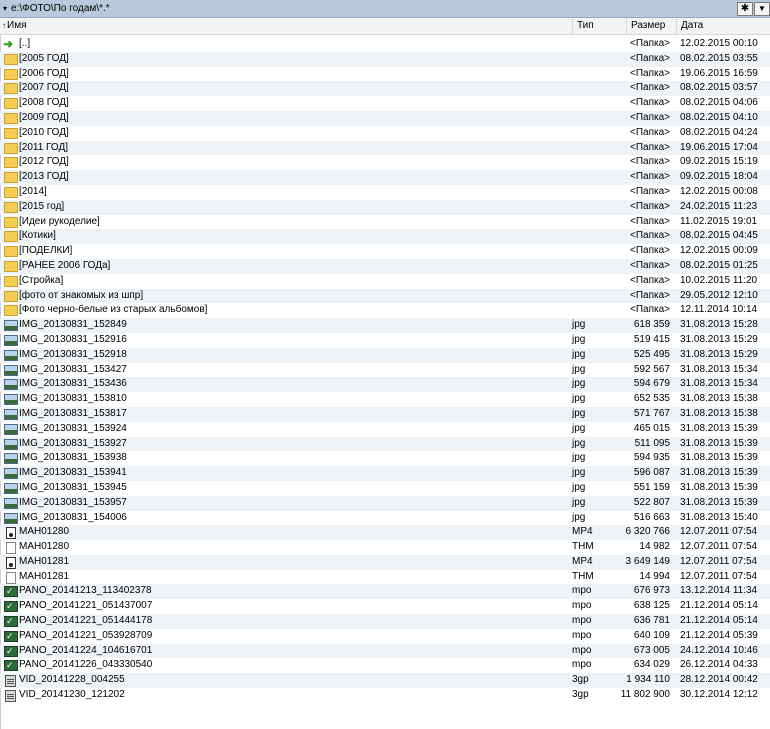 This screenshot has height=729, width=770. I want to click on folder-row: [2008 ГОД] <Папка> 08.02.2015 04:06, so click(385, 103).